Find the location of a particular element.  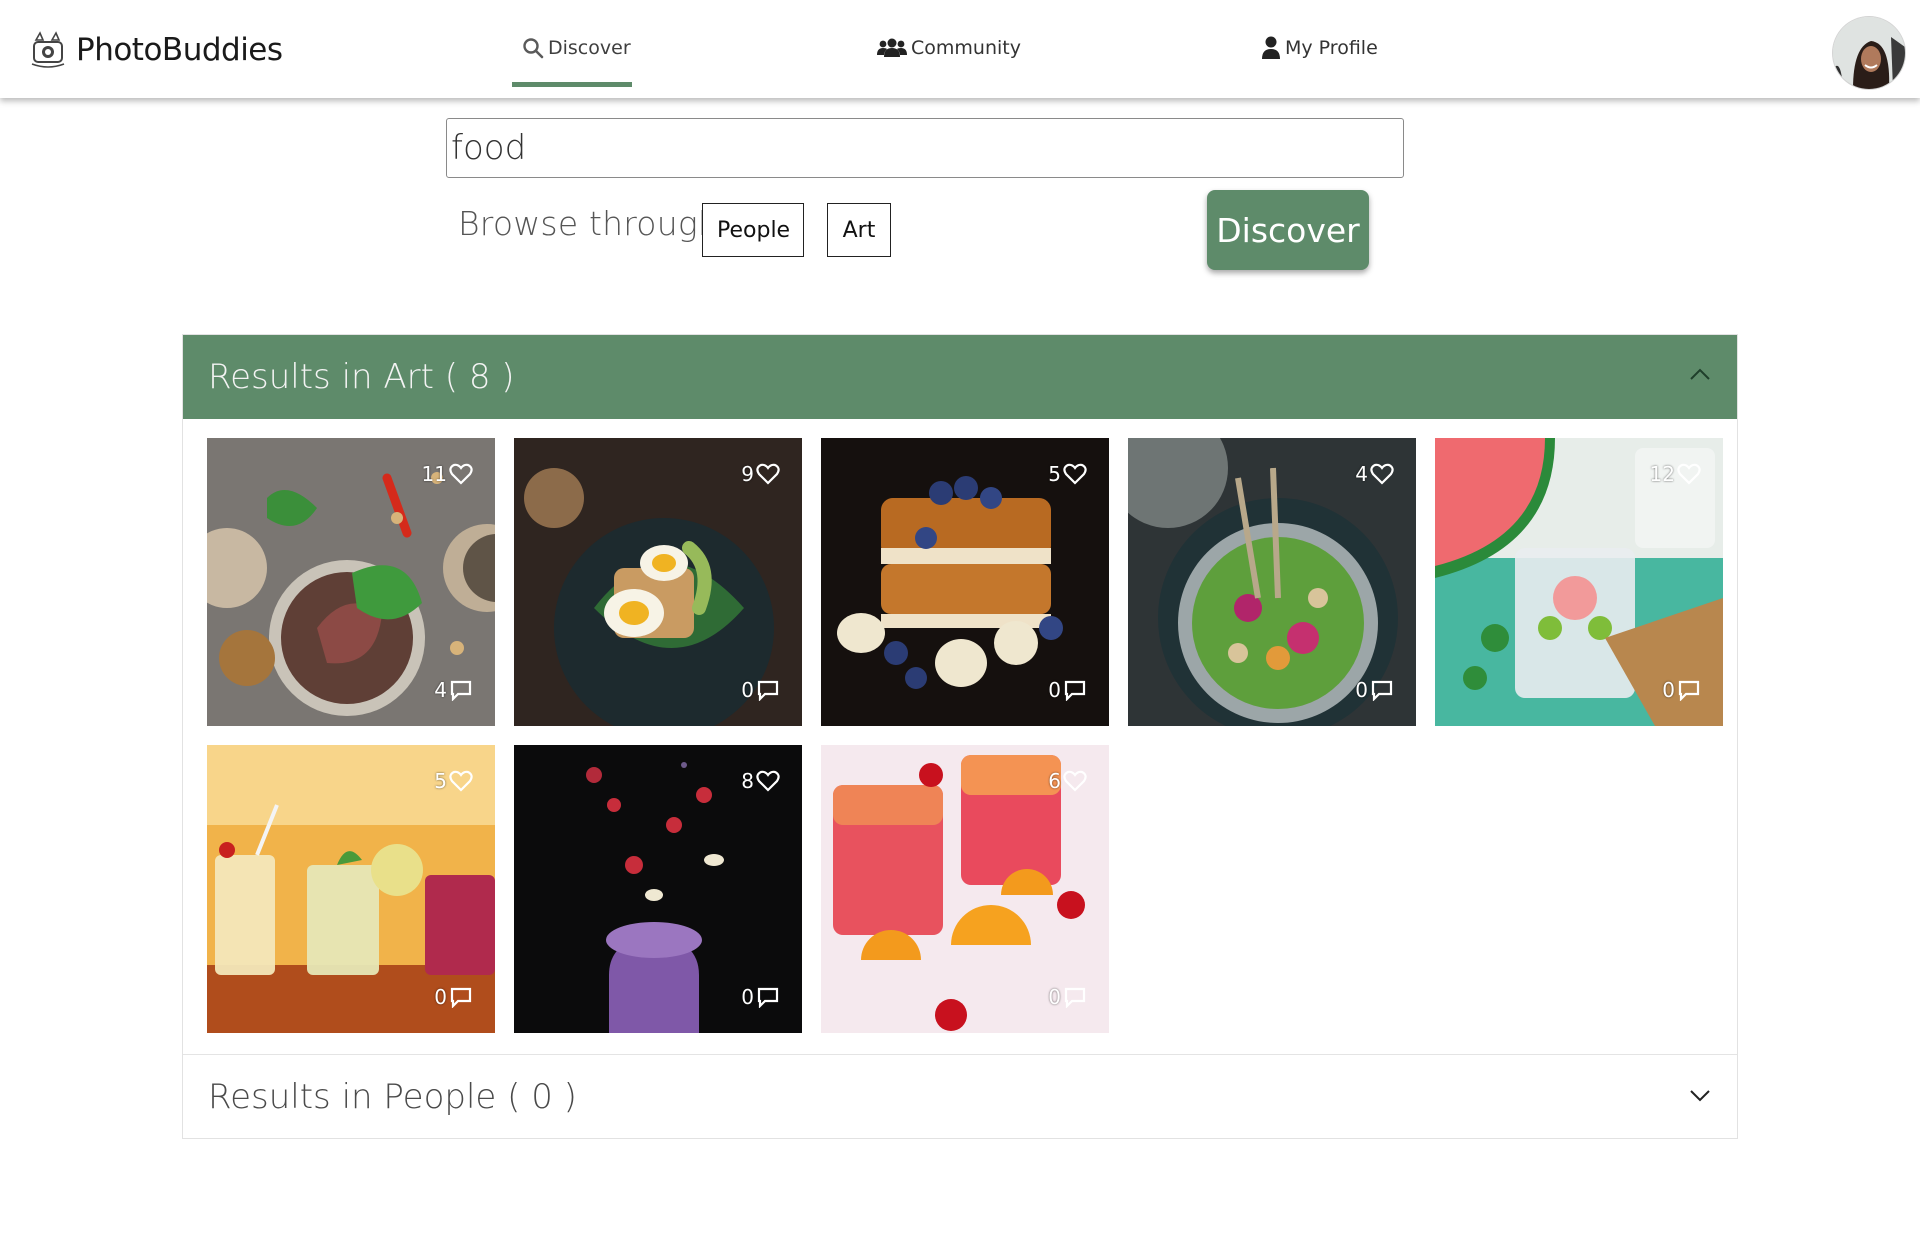

like-count-value: 11 is located at coordinates (434, 474).